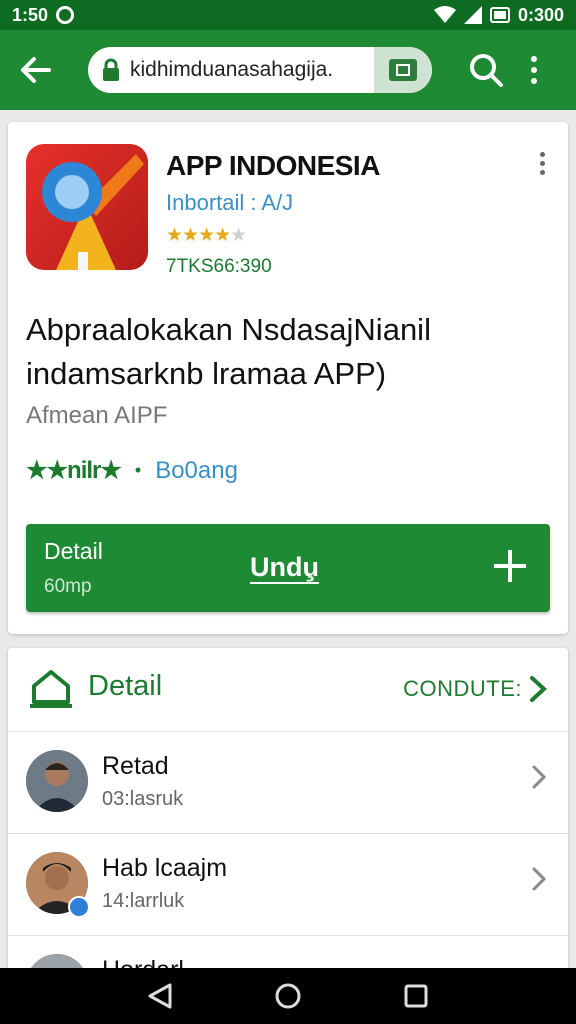 This screenshot has width=576, height=1024. I want to click on search-icon, so click(486, 70).